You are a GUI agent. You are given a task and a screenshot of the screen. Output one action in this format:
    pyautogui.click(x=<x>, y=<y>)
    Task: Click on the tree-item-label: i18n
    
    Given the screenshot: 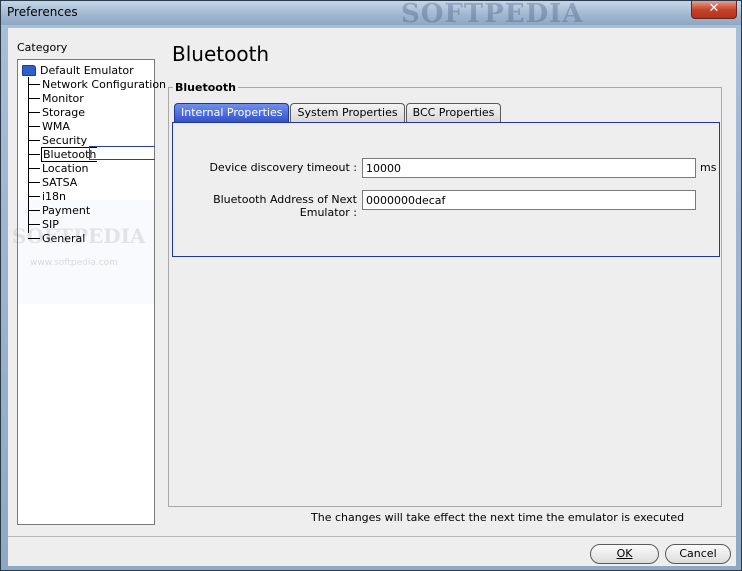 What is the action you would take?
    pyautogui.click(x=54, y=196)
    